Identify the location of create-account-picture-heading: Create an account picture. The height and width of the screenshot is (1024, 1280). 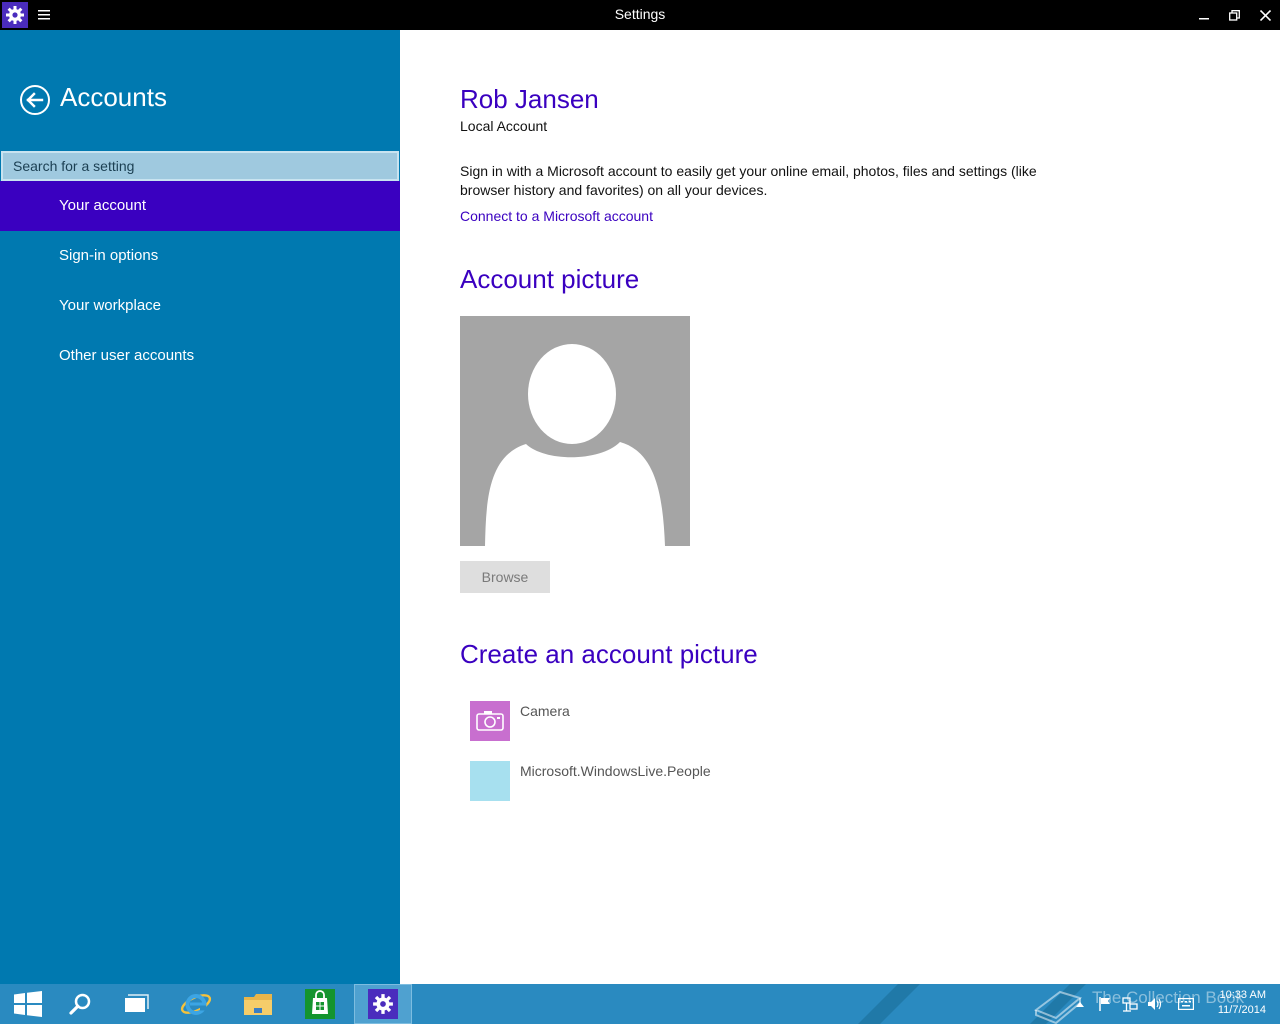
(609, 654).